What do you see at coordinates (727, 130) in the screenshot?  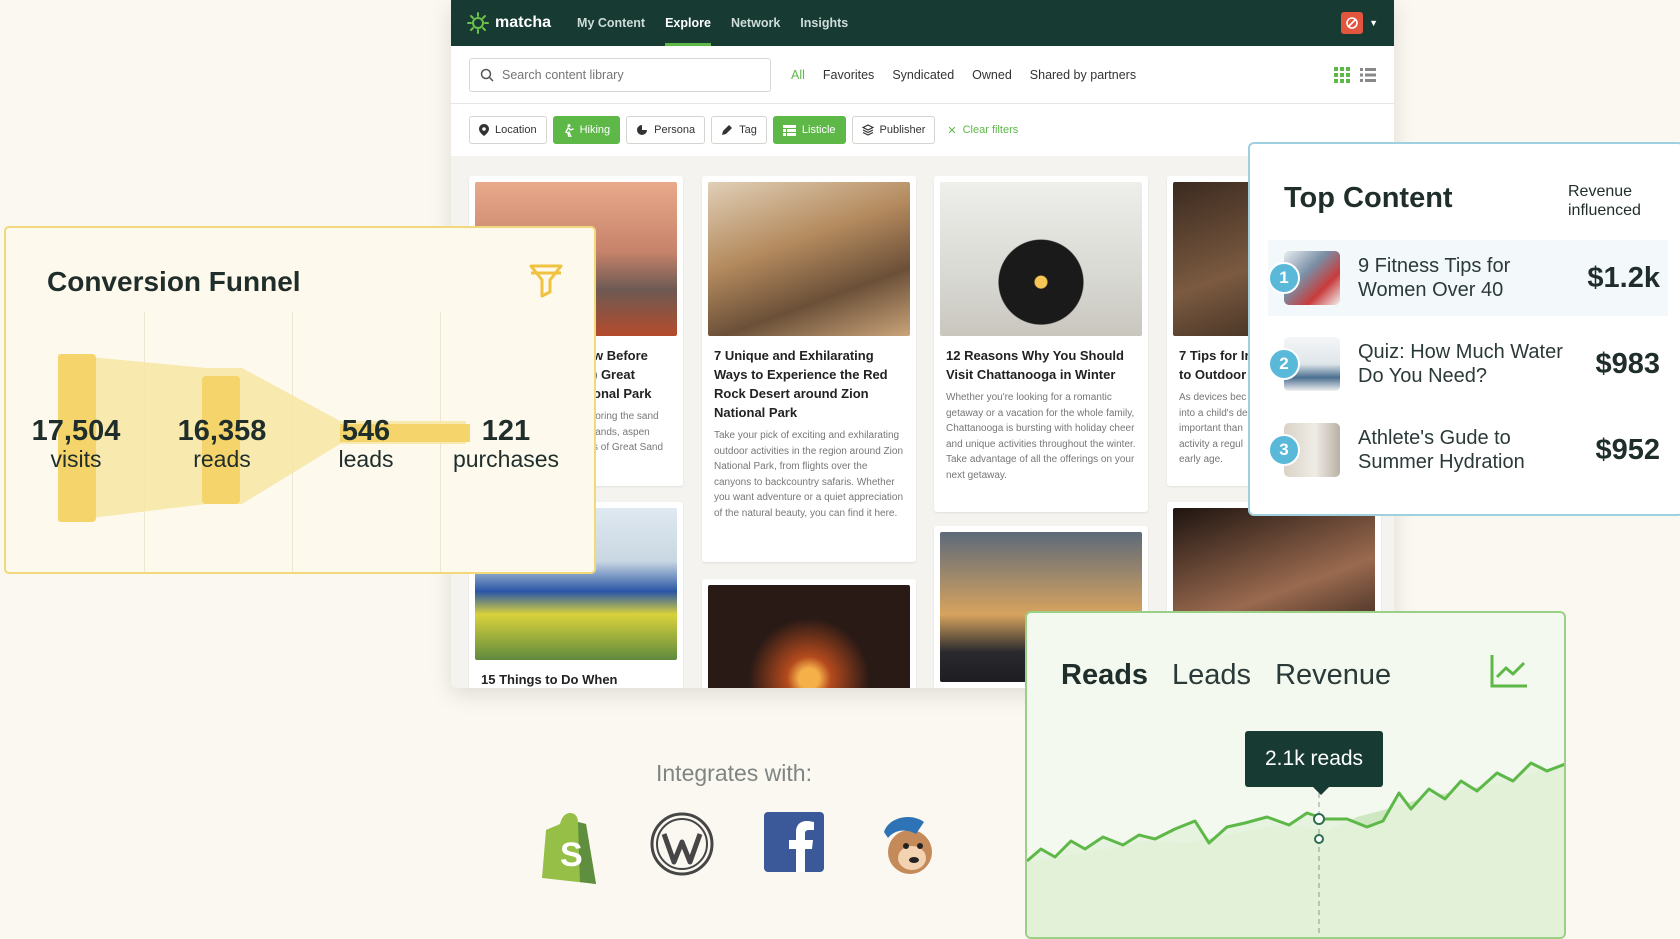 I see `tag-icon` at bounding box center [727, 130].